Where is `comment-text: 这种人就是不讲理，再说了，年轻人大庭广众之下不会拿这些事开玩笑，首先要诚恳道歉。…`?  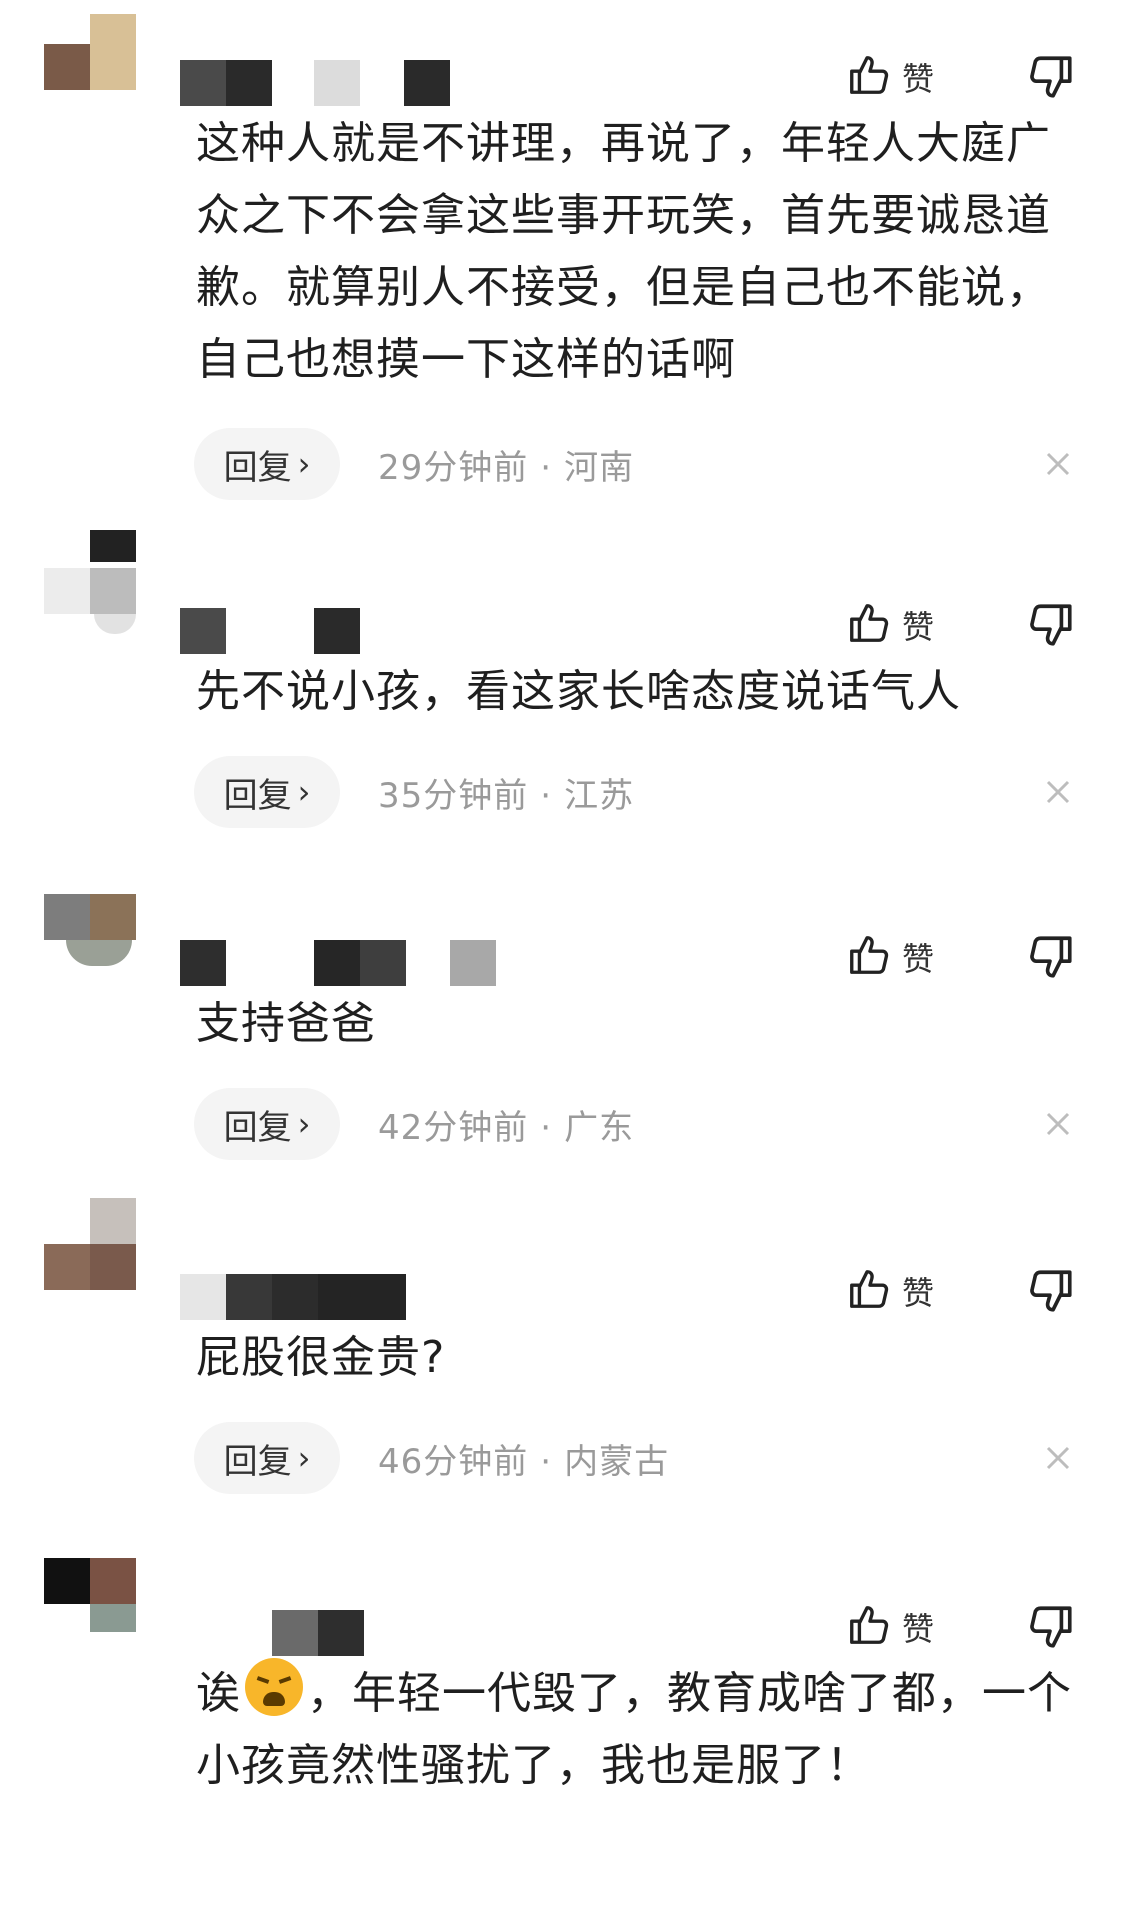
comment-text: 这种人就是不讲理，再说了，年轻人大庭广众之下不会拿这些事开玩笑，首先要诚恳道歉。… is located at coordinates (623, 251).